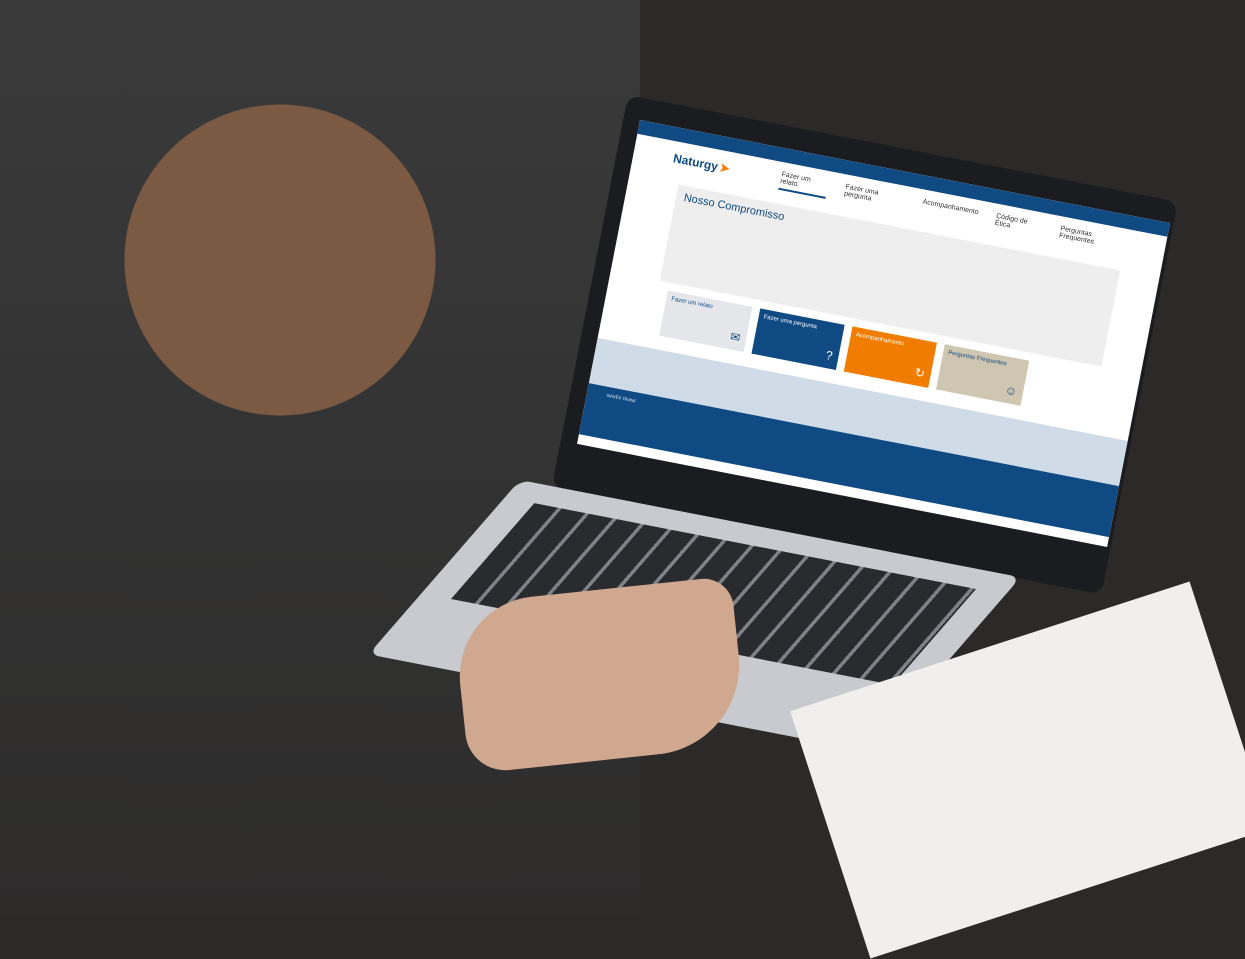 This screenshot has width=1245, height=959. Describe the element at coordinates (890, 357) in the screenshot. I see `tile-acompanhamento: Acompanhamento ↻` at that location.